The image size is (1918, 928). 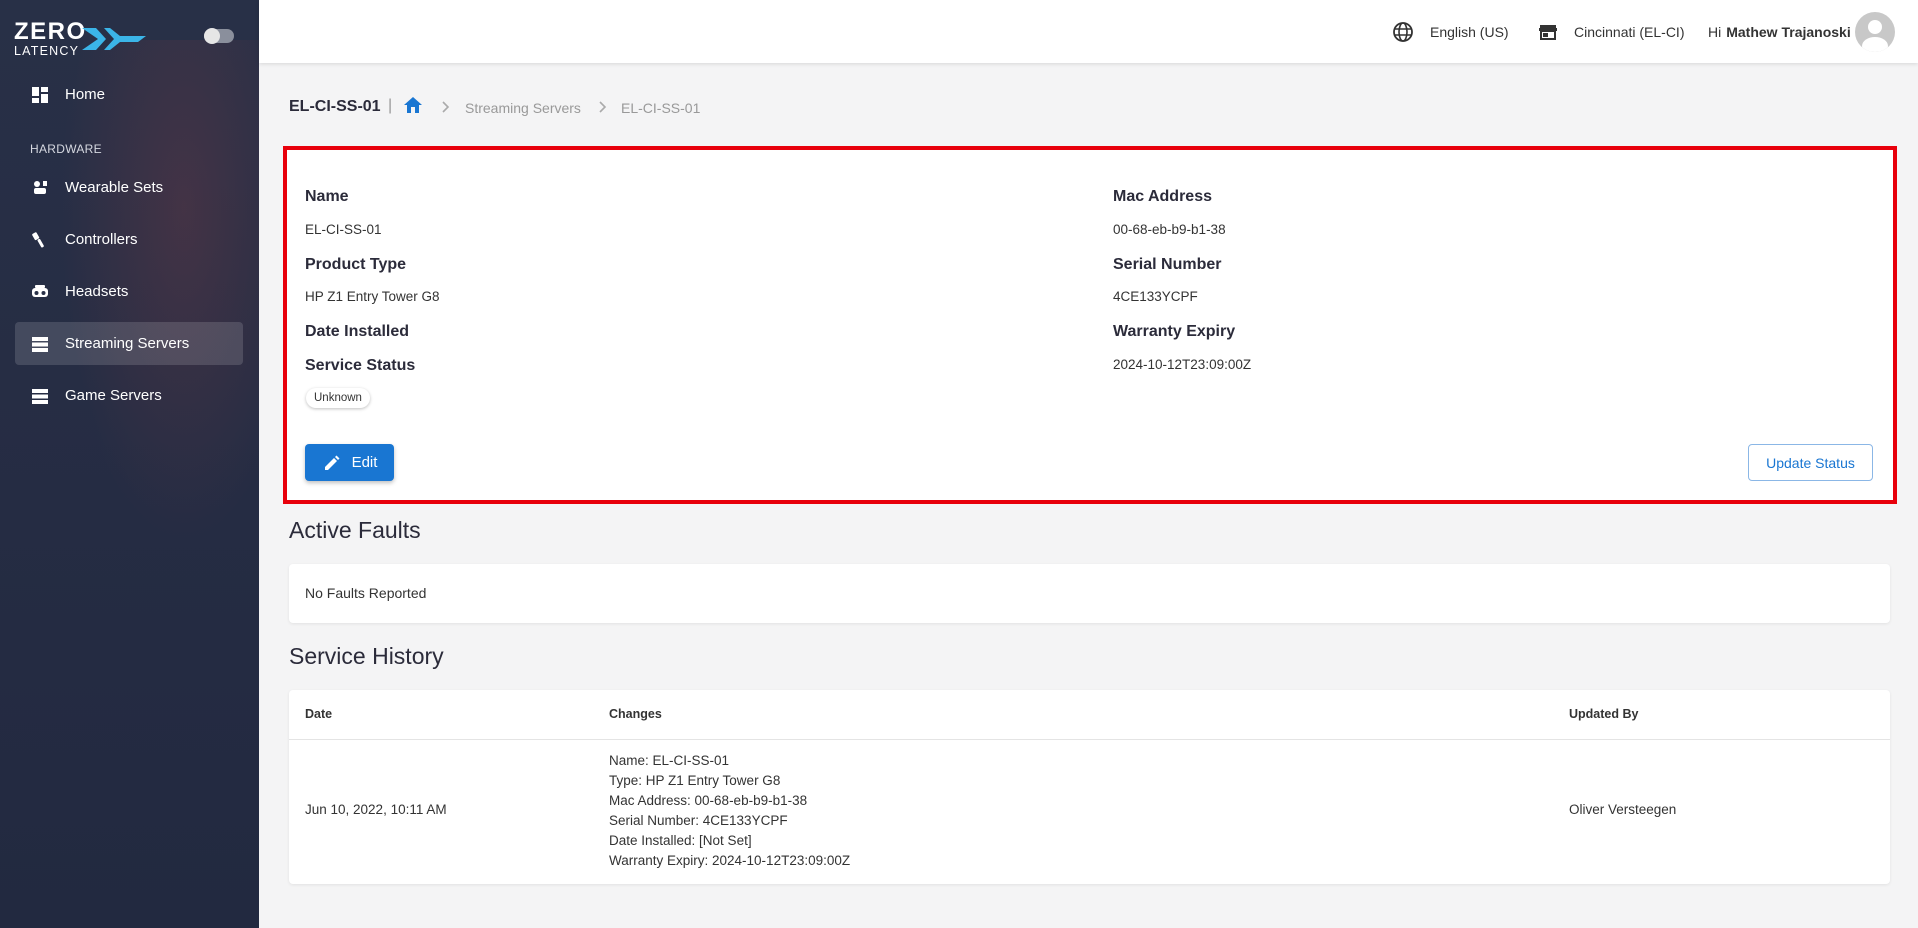 I want to click on user-icon, so click(x=1875, y=36).